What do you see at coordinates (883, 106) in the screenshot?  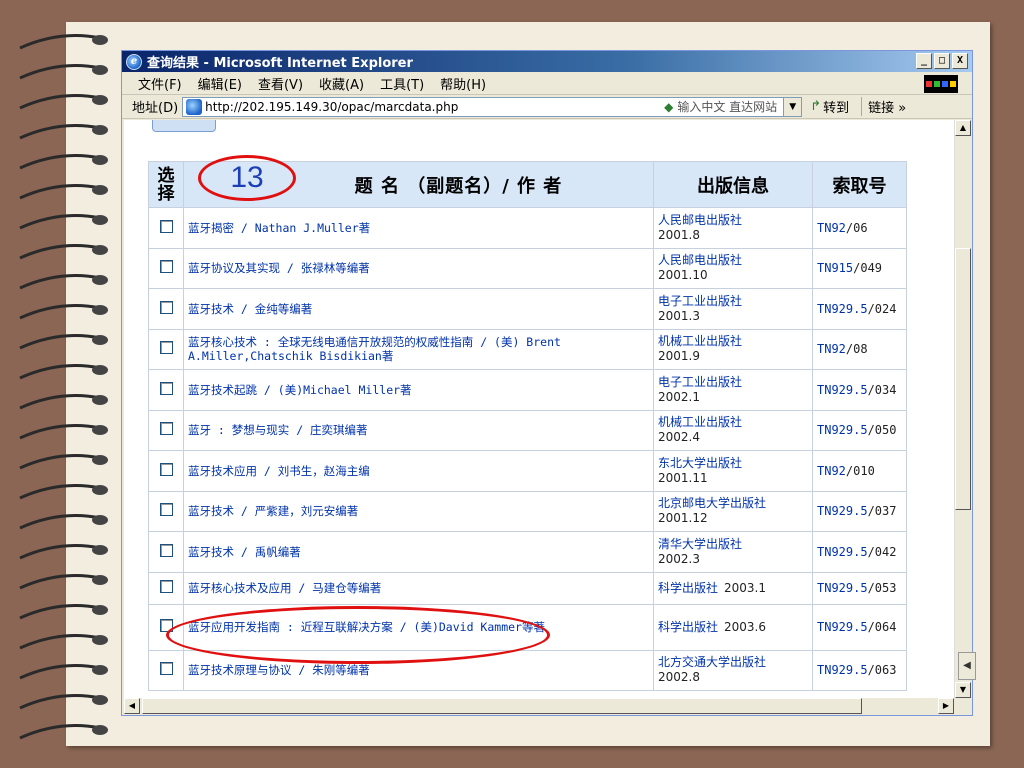 I see `links-button: 链接 »` at bounding box center [883, 106].